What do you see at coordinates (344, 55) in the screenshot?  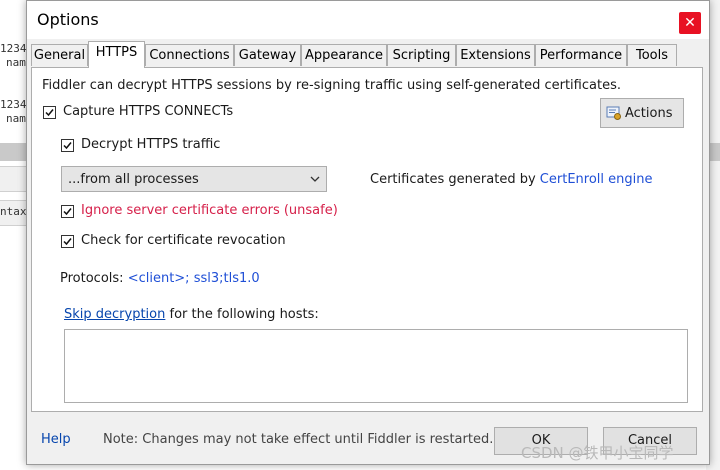 I see `tab-appearance: Appearance` at bounding box center [344, 55].